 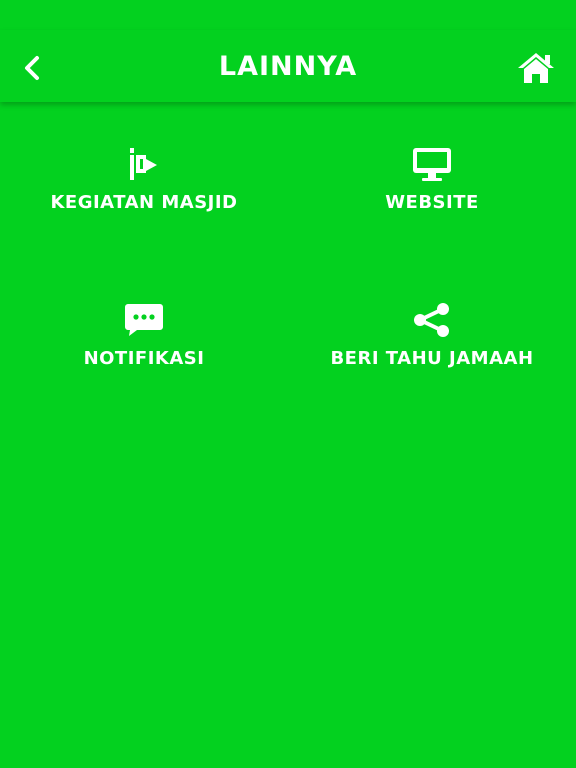 I want to click on chat-bubble-icon, so click(x=144, y=320).